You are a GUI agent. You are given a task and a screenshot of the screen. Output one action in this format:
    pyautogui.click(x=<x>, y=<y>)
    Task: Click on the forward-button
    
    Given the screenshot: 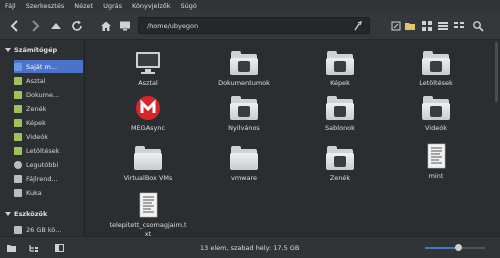 What is the action you would take?
    pyautogui.click(x=35, y=26)
    